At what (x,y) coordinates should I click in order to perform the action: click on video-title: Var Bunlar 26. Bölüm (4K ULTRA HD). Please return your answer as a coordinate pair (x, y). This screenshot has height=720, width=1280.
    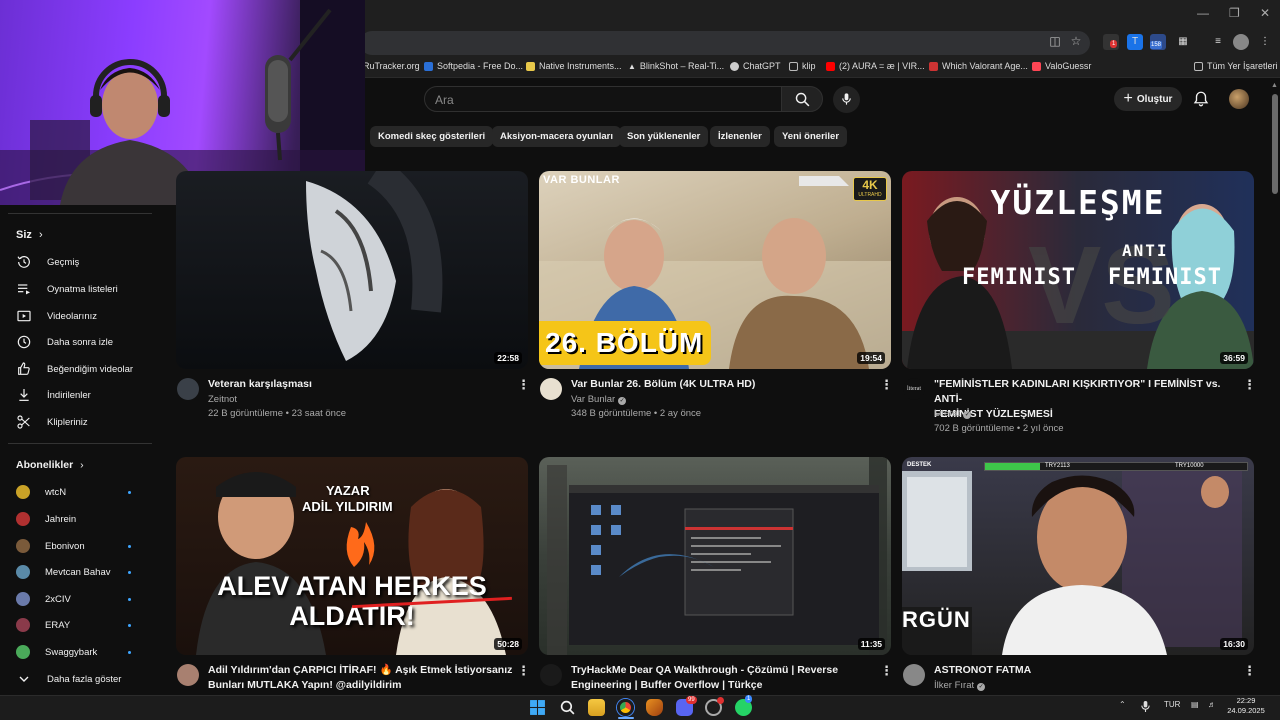
    Looking at the image, I should click on (721, 384).